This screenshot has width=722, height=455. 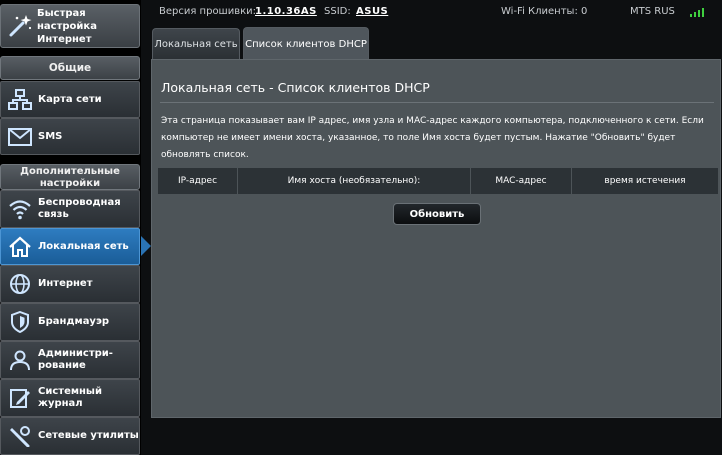 I want to click on sidebar-item-network-map: Карта сети, so click(x=70, y=99).